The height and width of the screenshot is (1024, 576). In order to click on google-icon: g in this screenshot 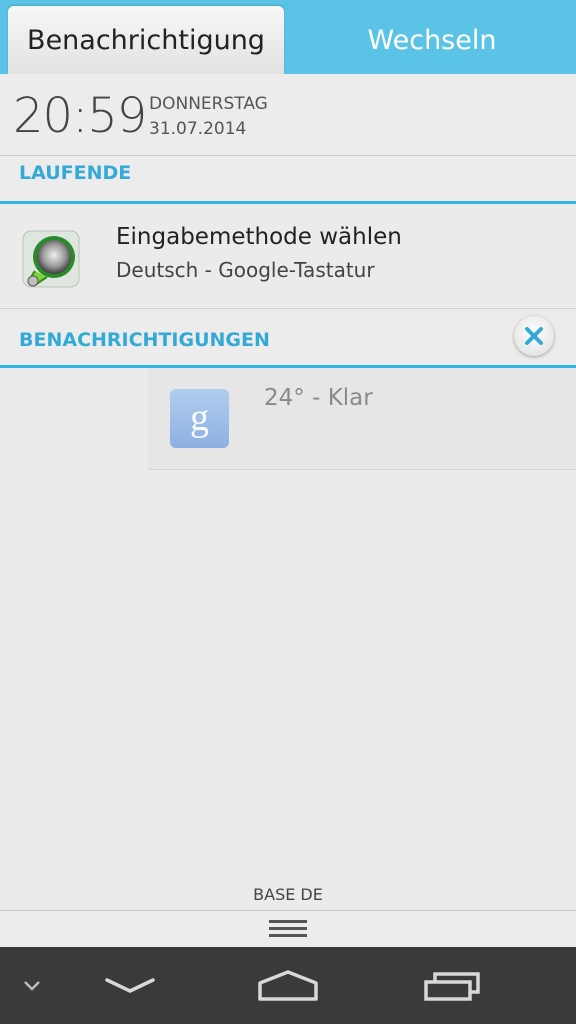, I will do `click(199, 418)`.